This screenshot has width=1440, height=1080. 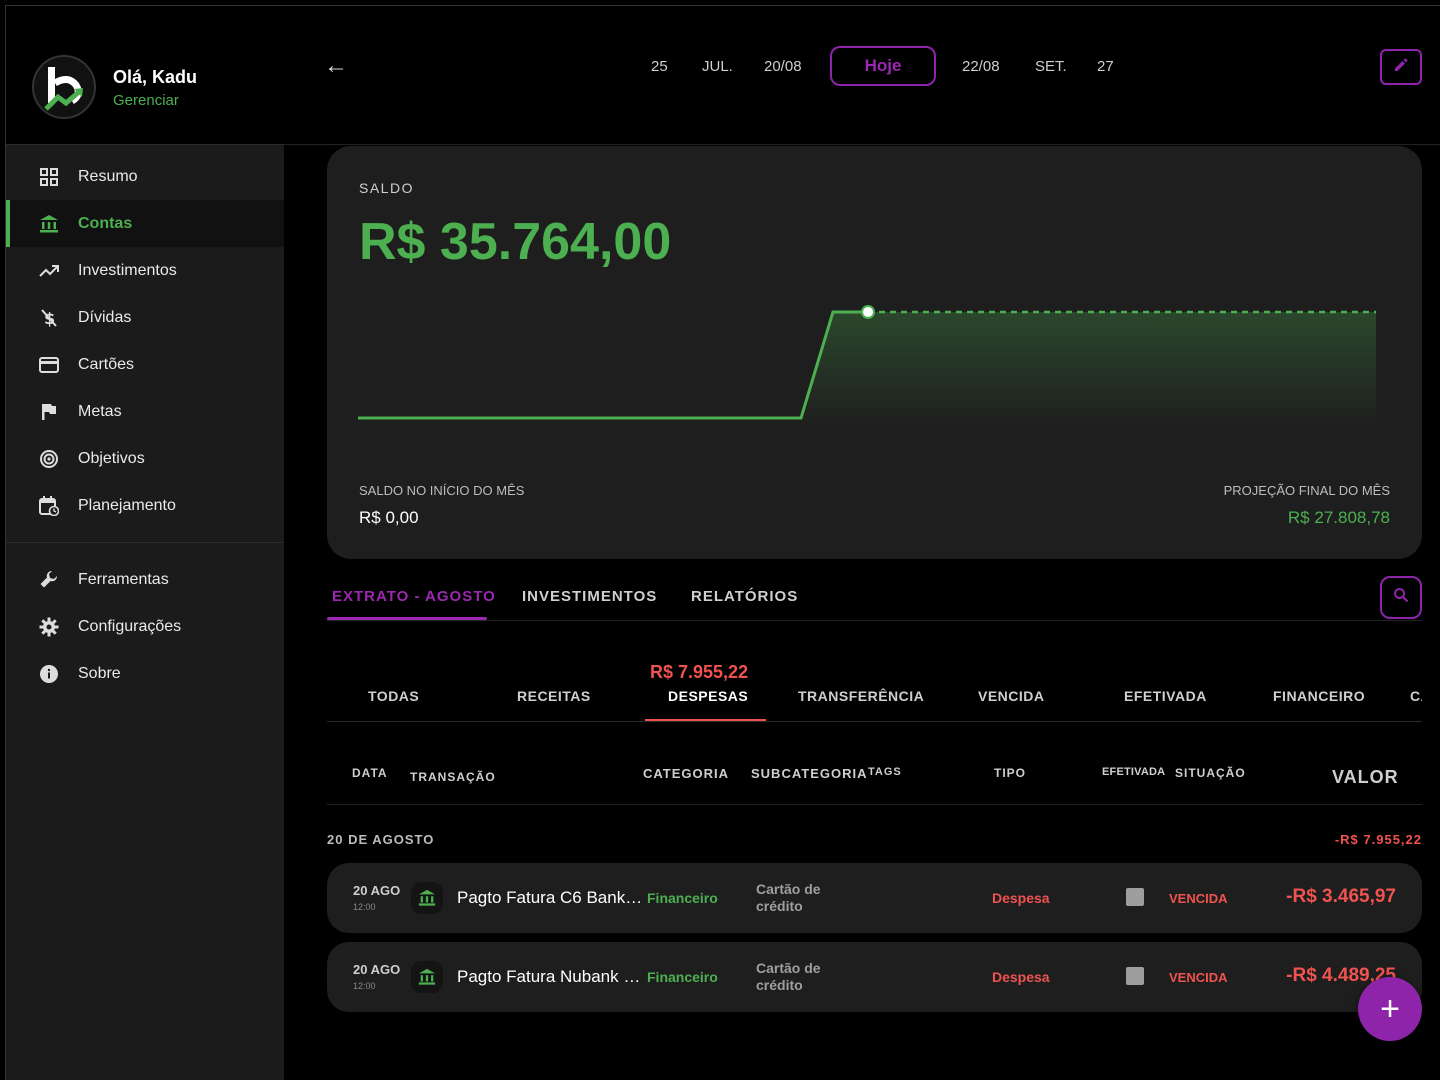 What do you see at coordinates (127, 270) in the screenshot?
I see `sidebar-item-label: Investimentos` at bounding box center [127, 270].